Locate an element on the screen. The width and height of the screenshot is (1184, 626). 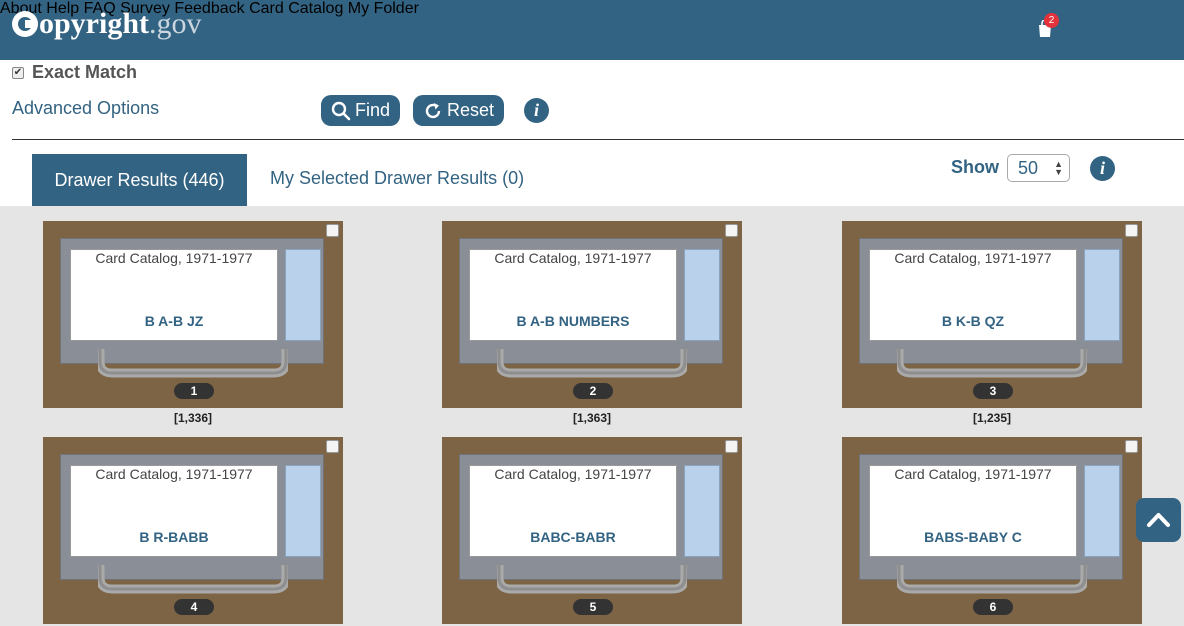
back-to-top-button is located at coordinates (1158, 520).